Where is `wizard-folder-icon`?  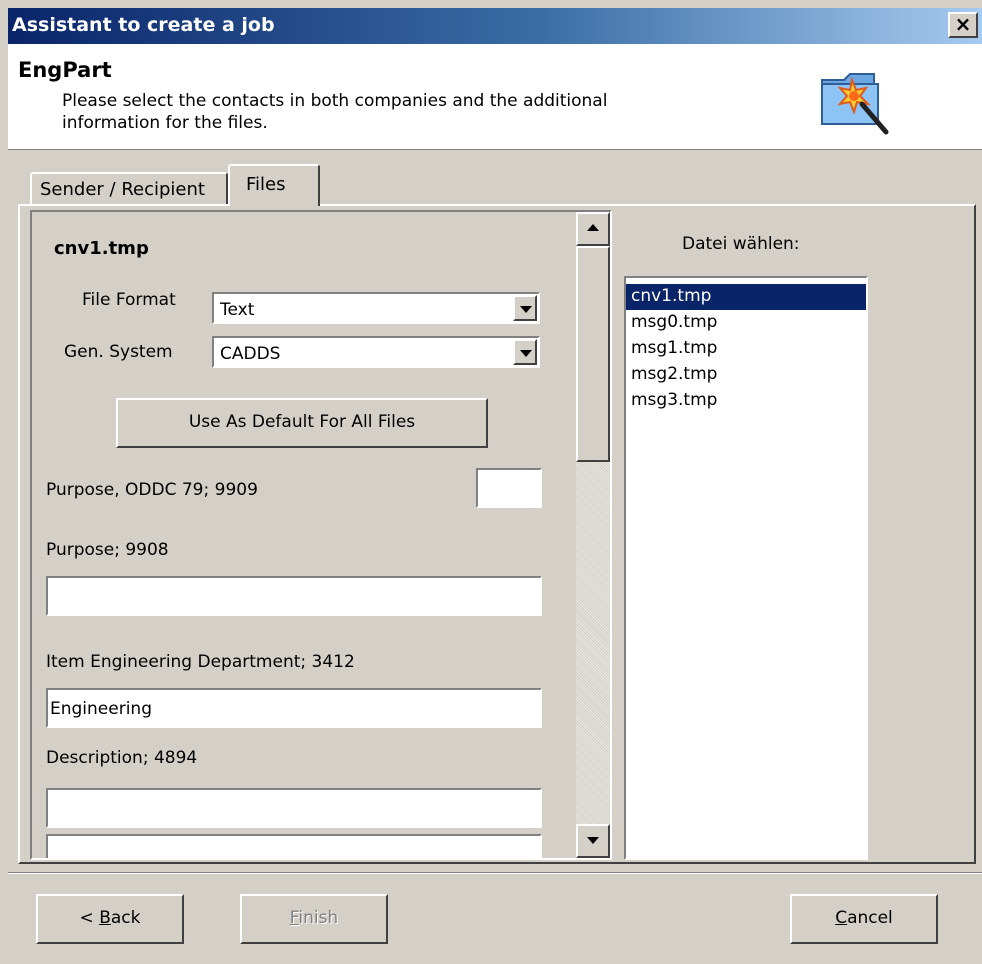
wizard-folder-icon is located at coordinates (855, 104).